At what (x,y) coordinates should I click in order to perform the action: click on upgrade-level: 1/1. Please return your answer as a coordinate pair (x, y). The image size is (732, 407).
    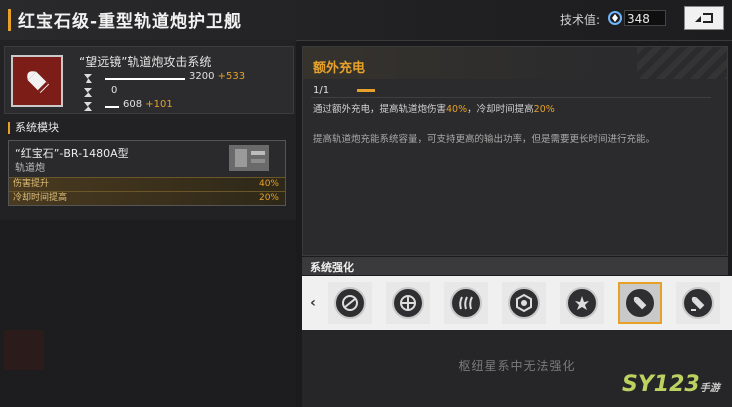
    Looking at the image, I should click on (321, 90).